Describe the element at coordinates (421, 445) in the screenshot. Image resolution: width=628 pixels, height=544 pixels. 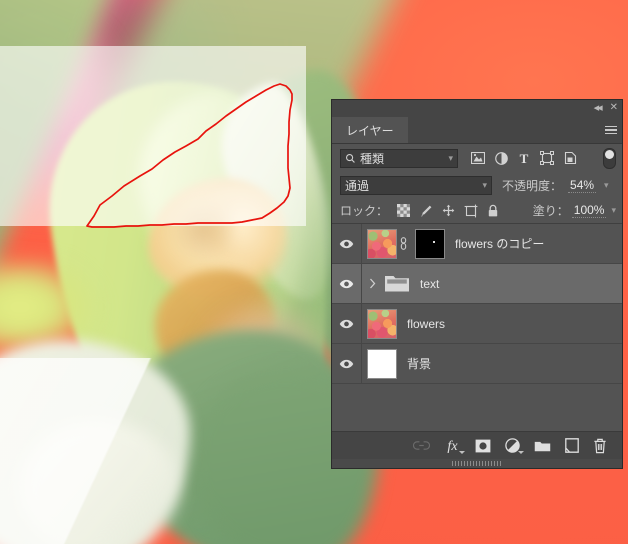
I see `link-layers-button` at that location.